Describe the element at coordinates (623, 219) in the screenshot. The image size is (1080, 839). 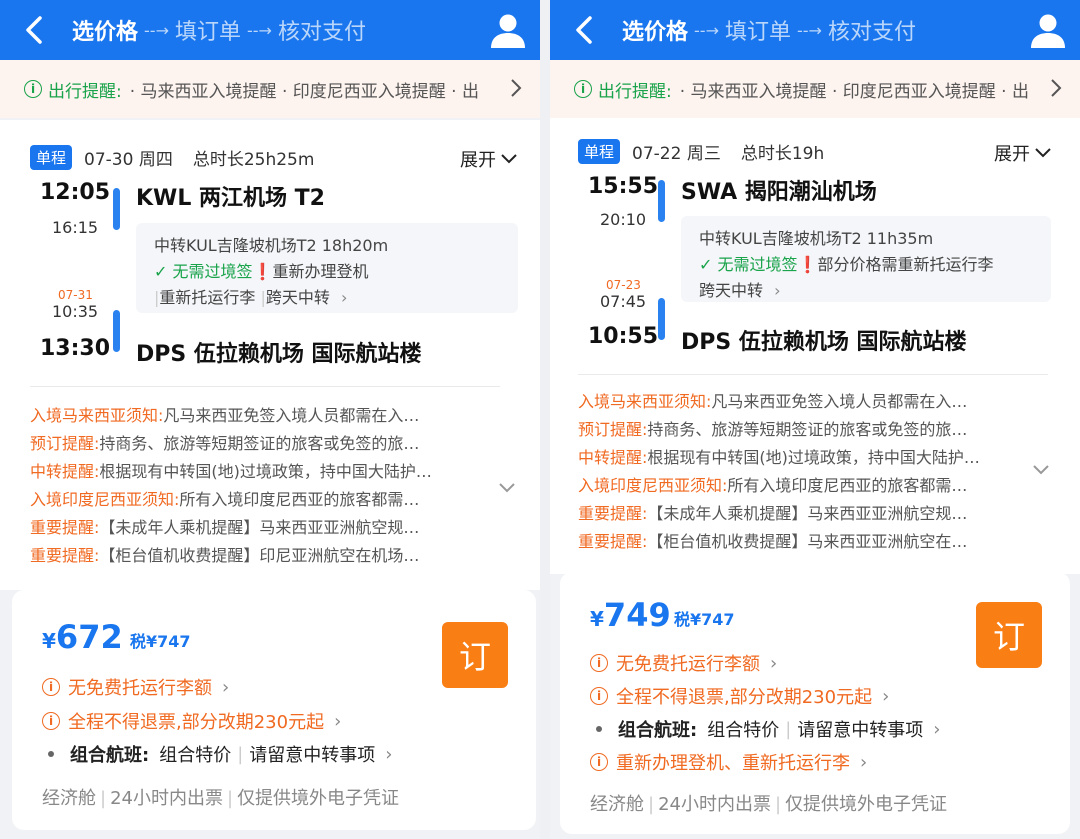
I see `layover-arrival-time: 20:10` at that location.